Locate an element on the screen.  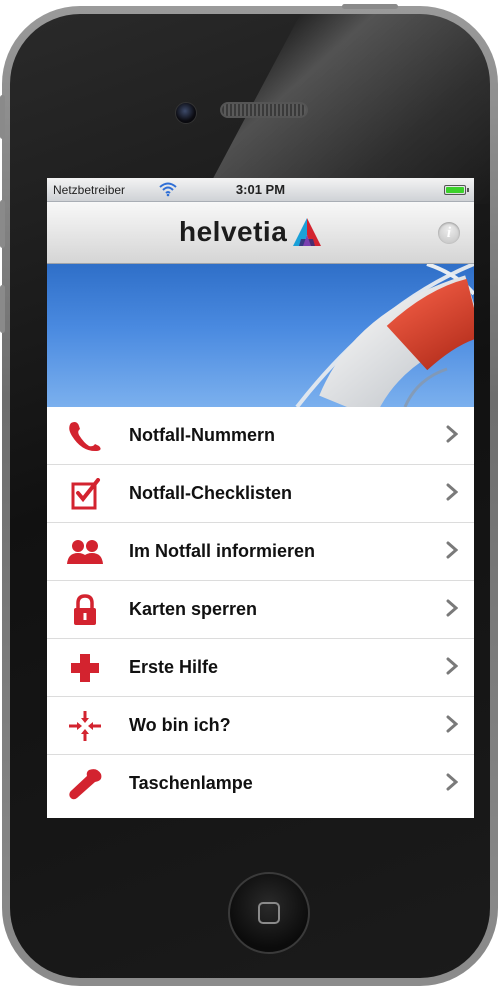
volume-up-button is located at coordinates (2, 224).